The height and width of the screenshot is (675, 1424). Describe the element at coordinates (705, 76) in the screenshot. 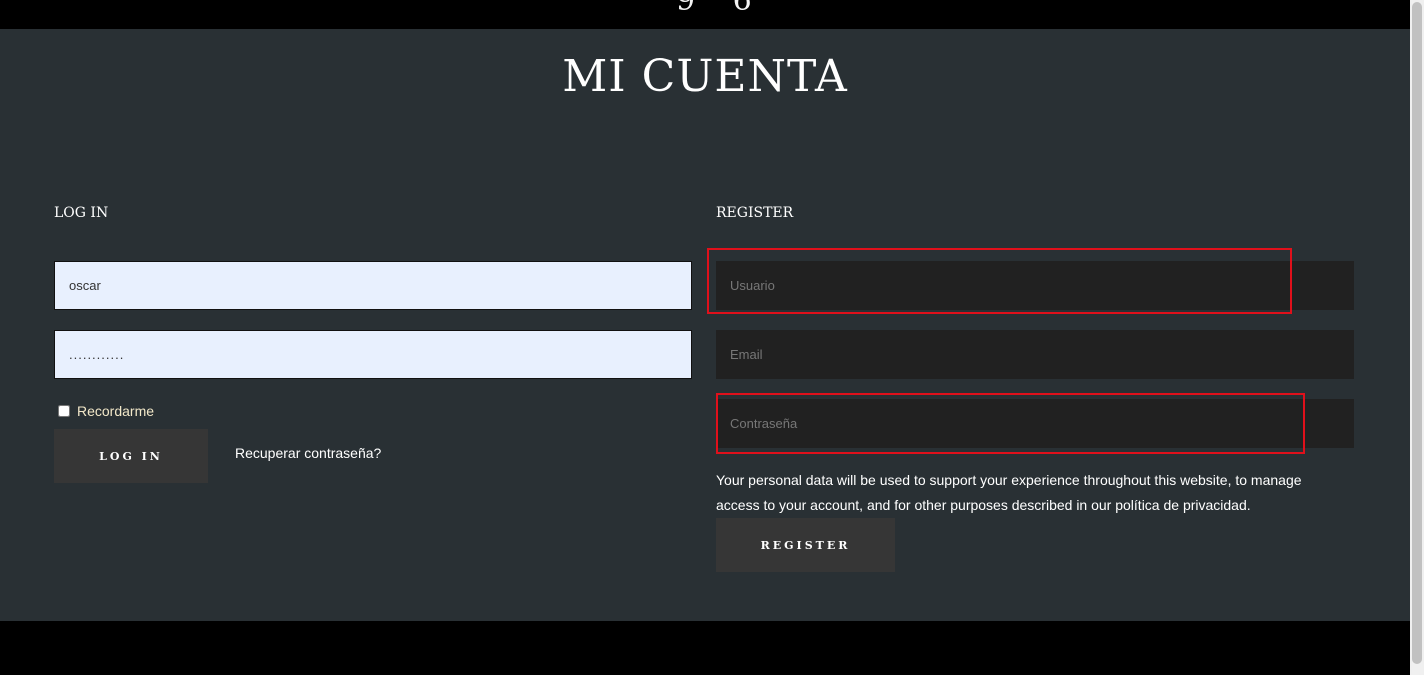

I see `page-title: MI CUENTA` at that location.